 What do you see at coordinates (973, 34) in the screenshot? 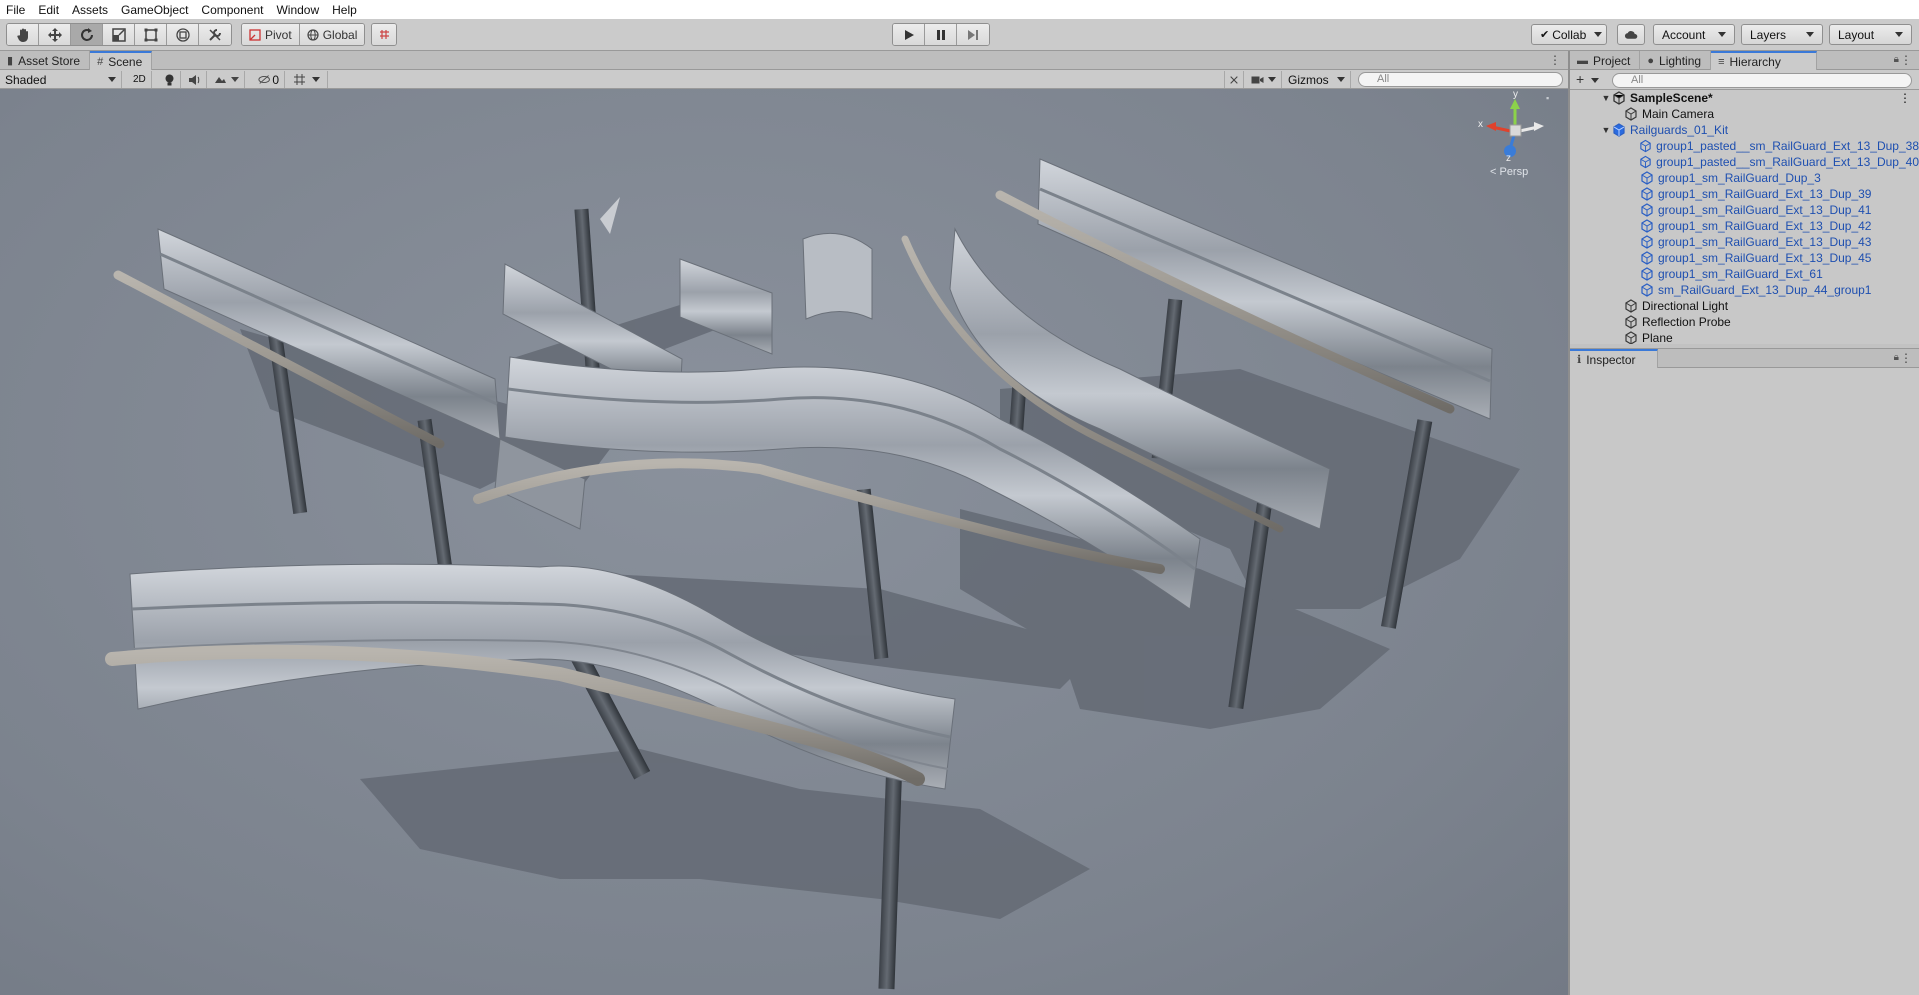
I see `step-button` at bounding box center [973, 34].